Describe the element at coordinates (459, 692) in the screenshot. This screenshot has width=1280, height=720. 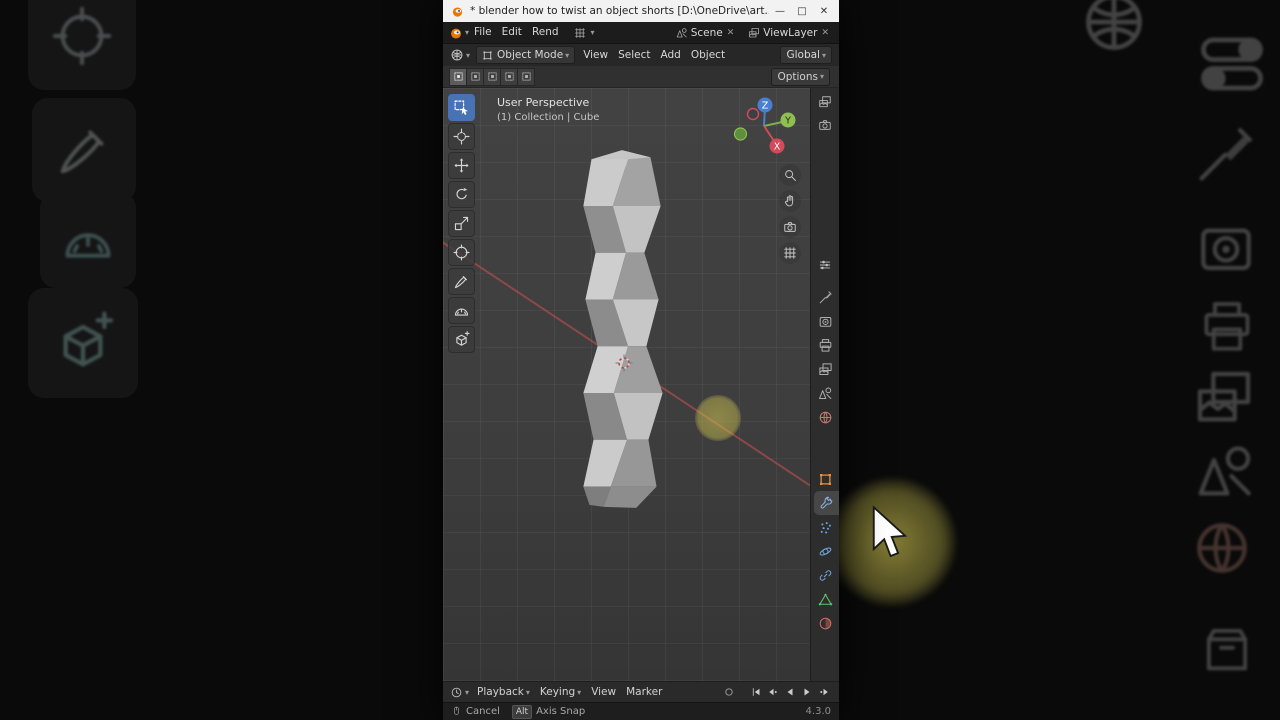
I see `timeline-editor-button: ▾` at that location.